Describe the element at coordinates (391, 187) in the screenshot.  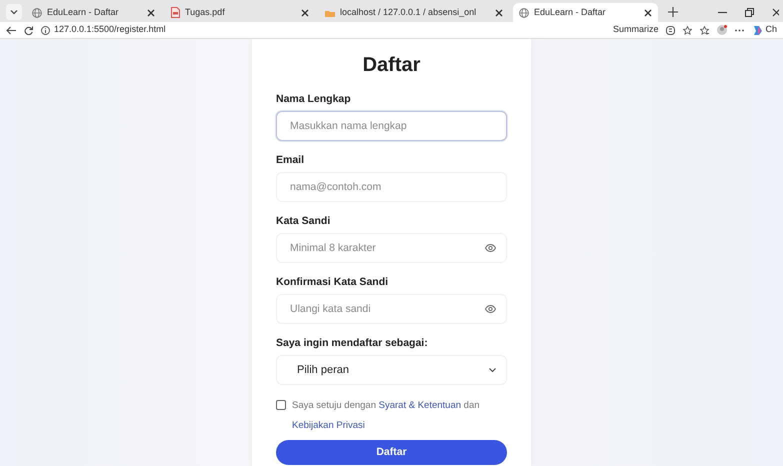
I see `email-field: nama@contoh.com` at that location.